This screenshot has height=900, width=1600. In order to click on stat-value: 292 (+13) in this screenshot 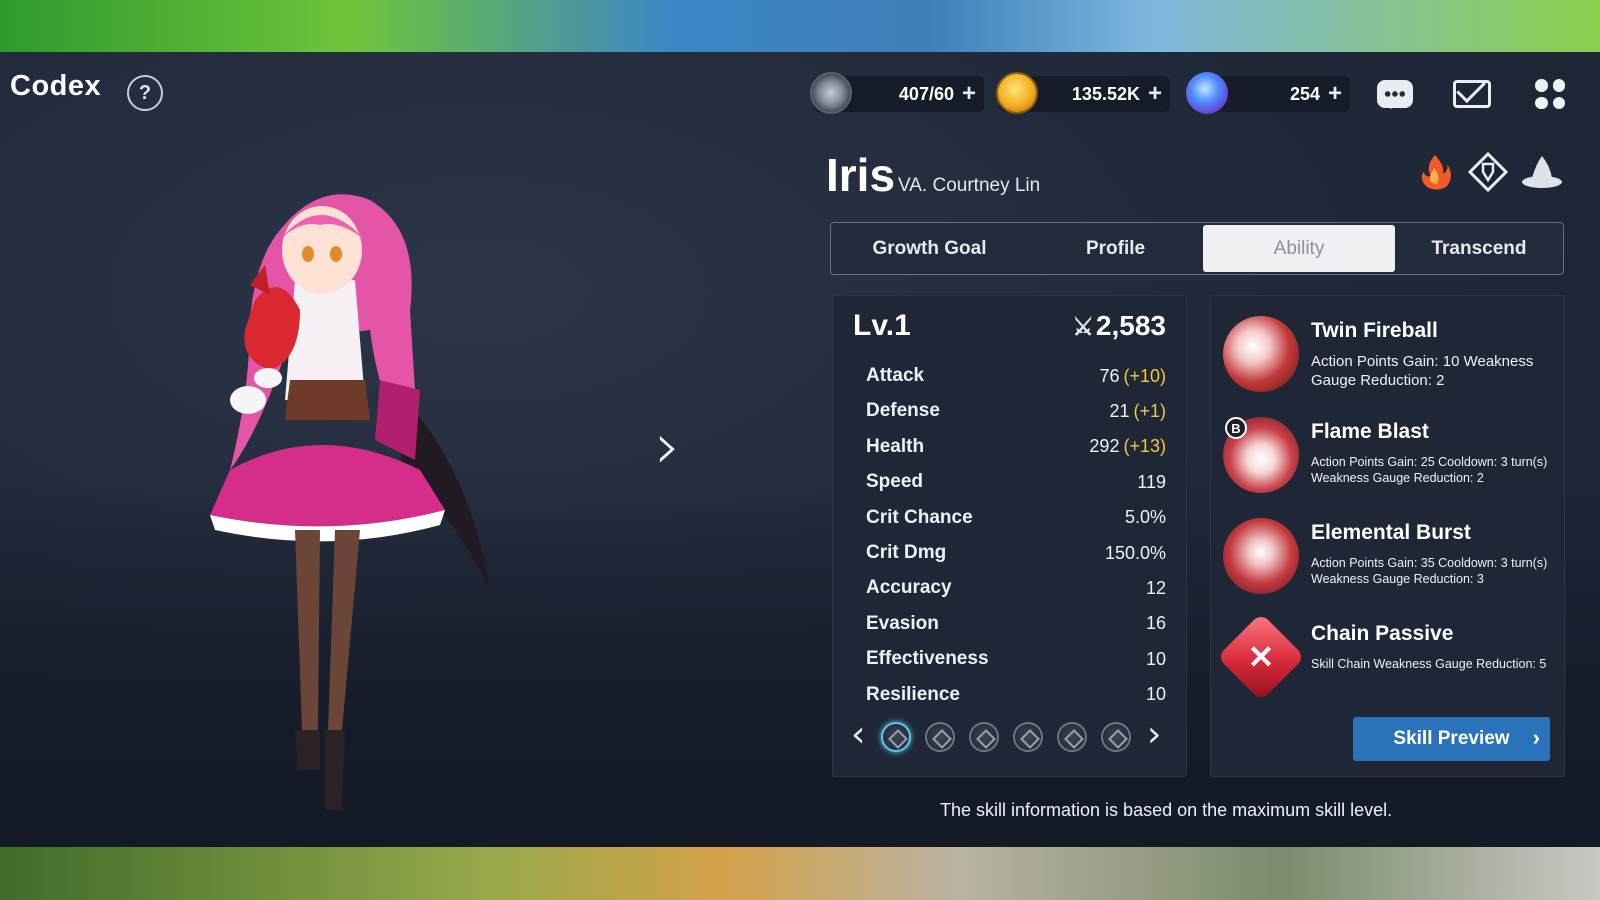, I will do `click(1127, 446)`.